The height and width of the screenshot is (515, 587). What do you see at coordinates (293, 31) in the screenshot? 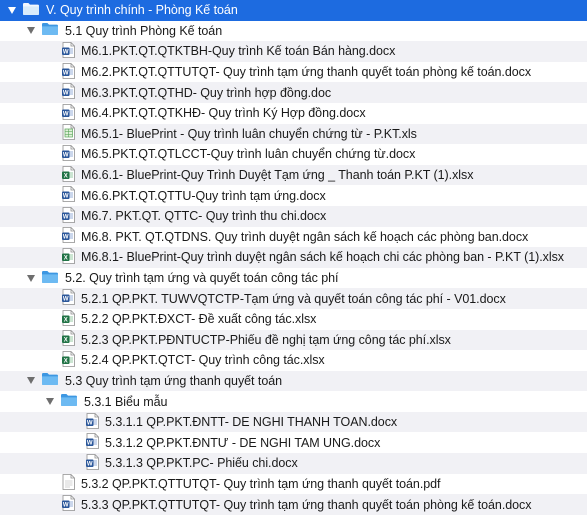
I see `tree-row-folder-5-1: 5.1 Quy trình Phòng Kế toán` at bounding box center [293, 31].